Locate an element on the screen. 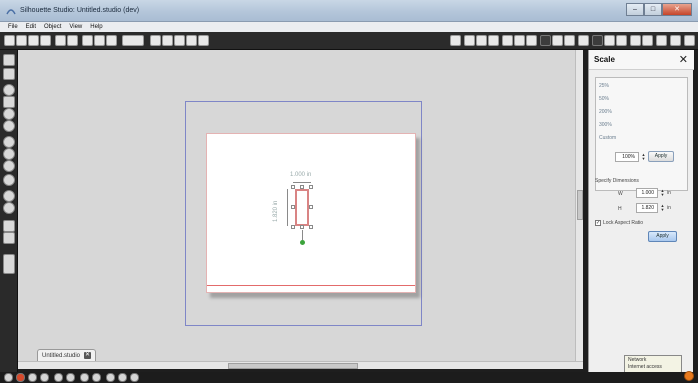 This screenshot has height=383, width=698. freehand-icon is located at coordinates (9, 166).